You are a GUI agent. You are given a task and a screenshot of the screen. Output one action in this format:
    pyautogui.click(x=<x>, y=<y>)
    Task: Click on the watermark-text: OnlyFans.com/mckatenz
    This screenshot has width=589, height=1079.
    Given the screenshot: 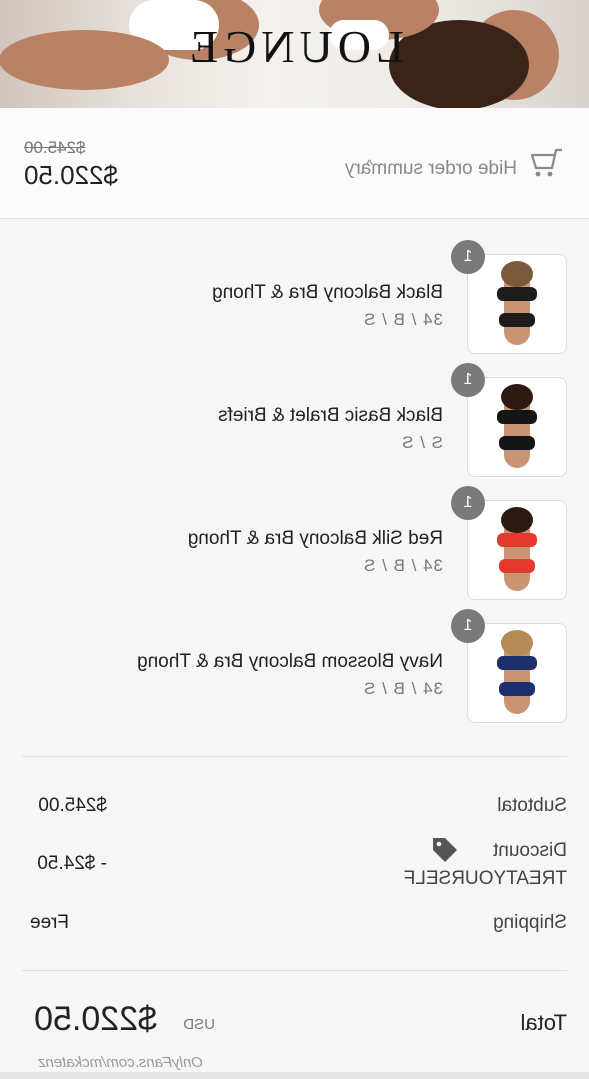 What is the action you would take?
    pyautogui.click(x=120, y=1062)
    